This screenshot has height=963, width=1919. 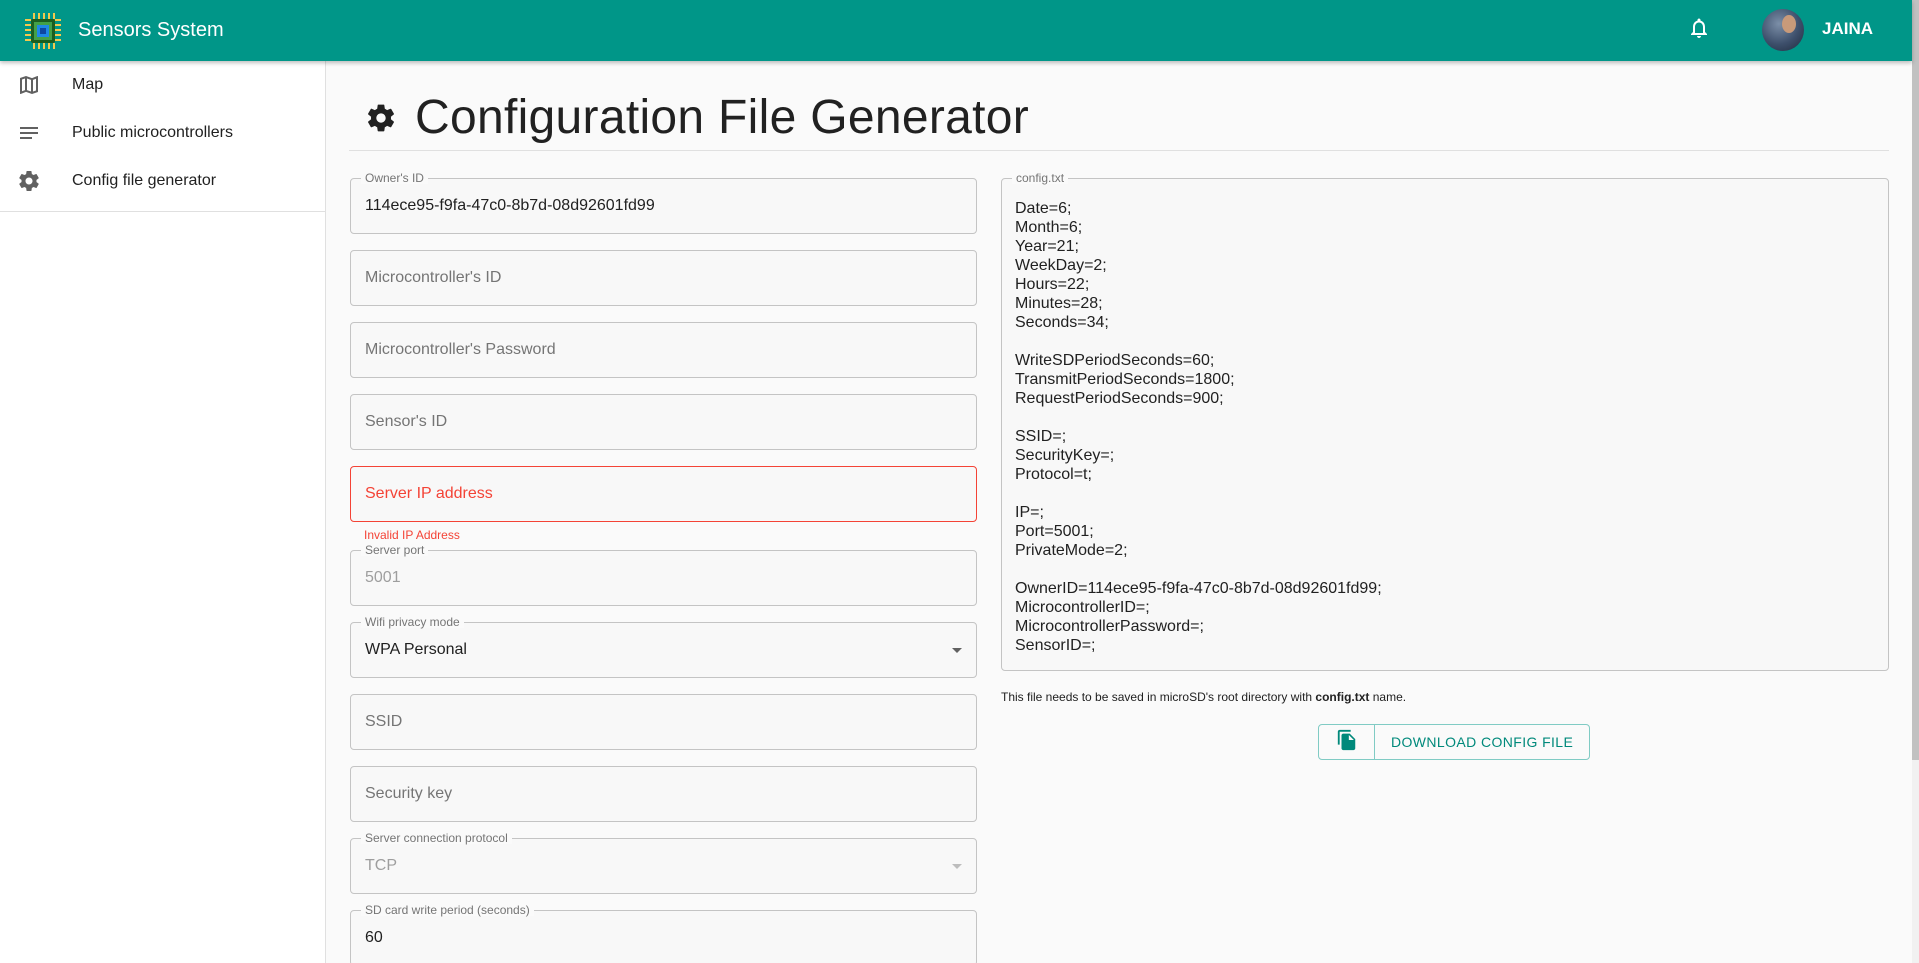 I want to click on field-value: 5001, so click(x=383, y=577).